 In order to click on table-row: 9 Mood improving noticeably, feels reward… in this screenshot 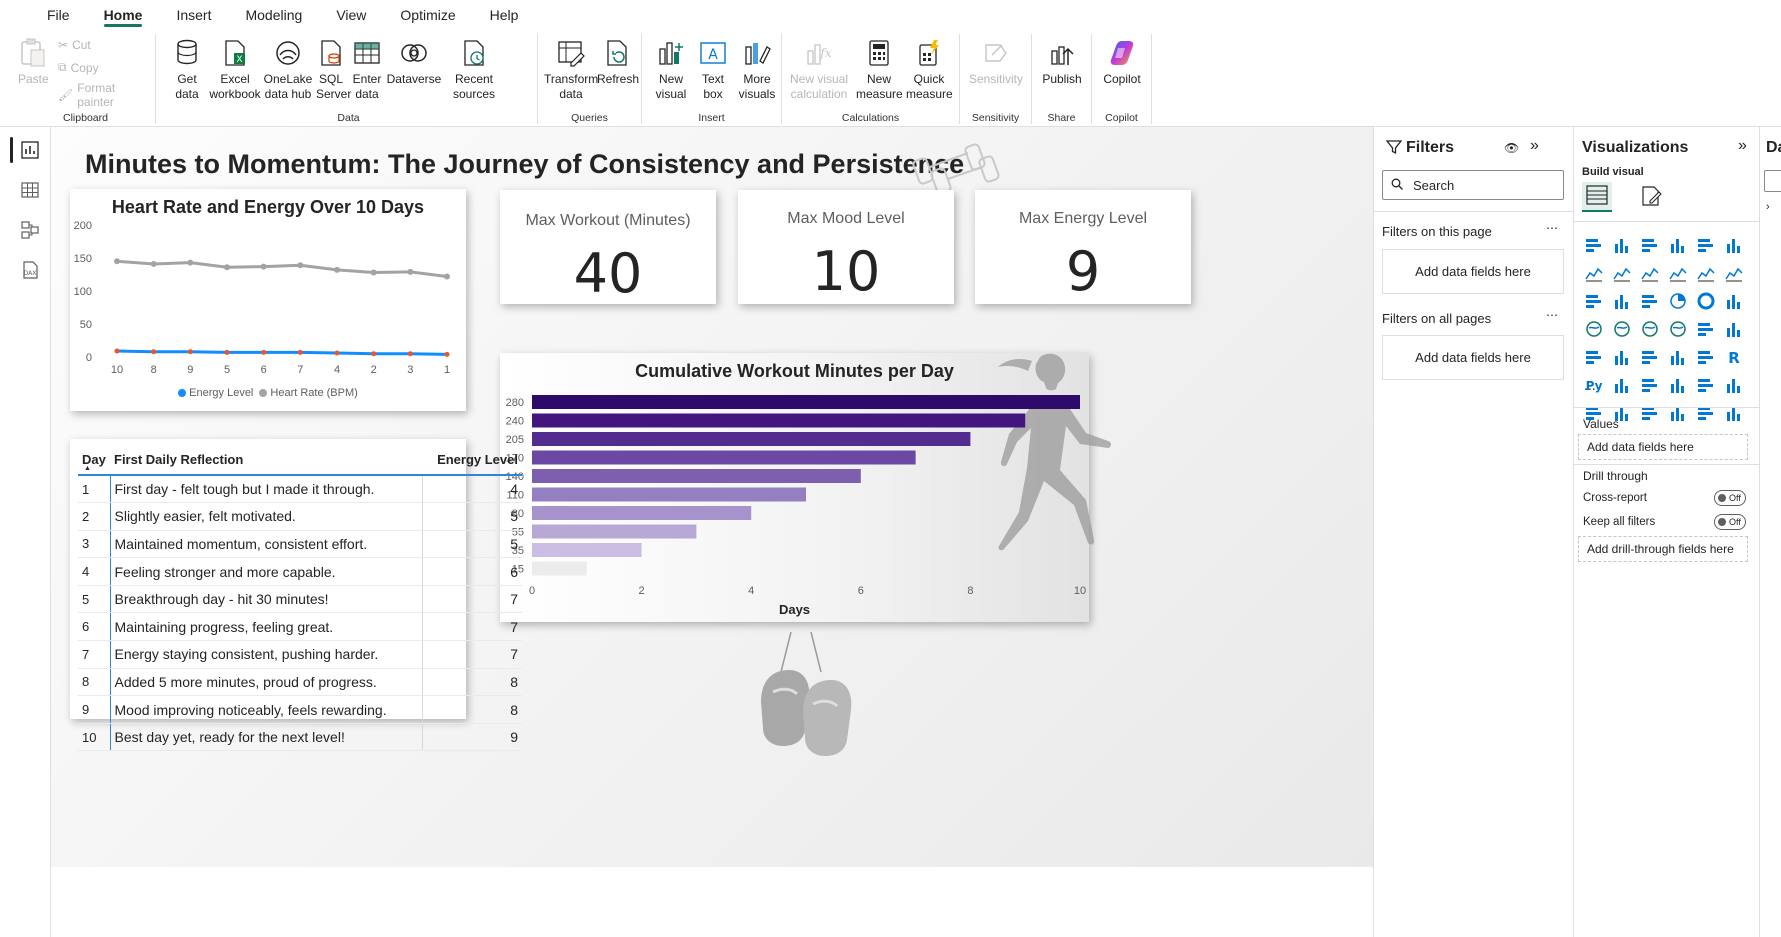, I will do `click(300, 709)`.